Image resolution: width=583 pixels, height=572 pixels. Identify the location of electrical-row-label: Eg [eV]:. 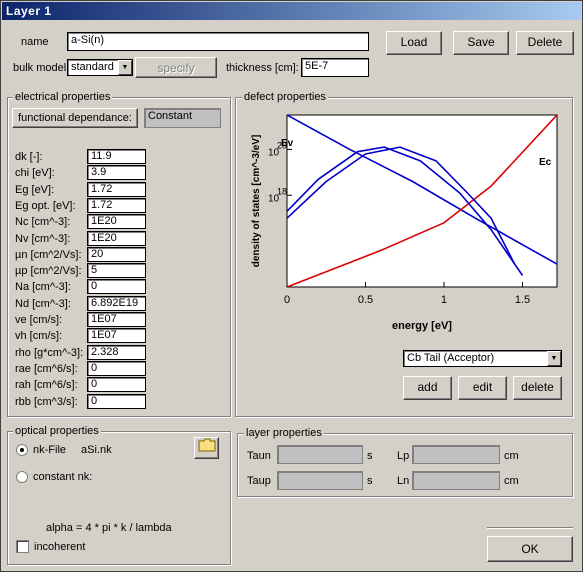
(35, 189).